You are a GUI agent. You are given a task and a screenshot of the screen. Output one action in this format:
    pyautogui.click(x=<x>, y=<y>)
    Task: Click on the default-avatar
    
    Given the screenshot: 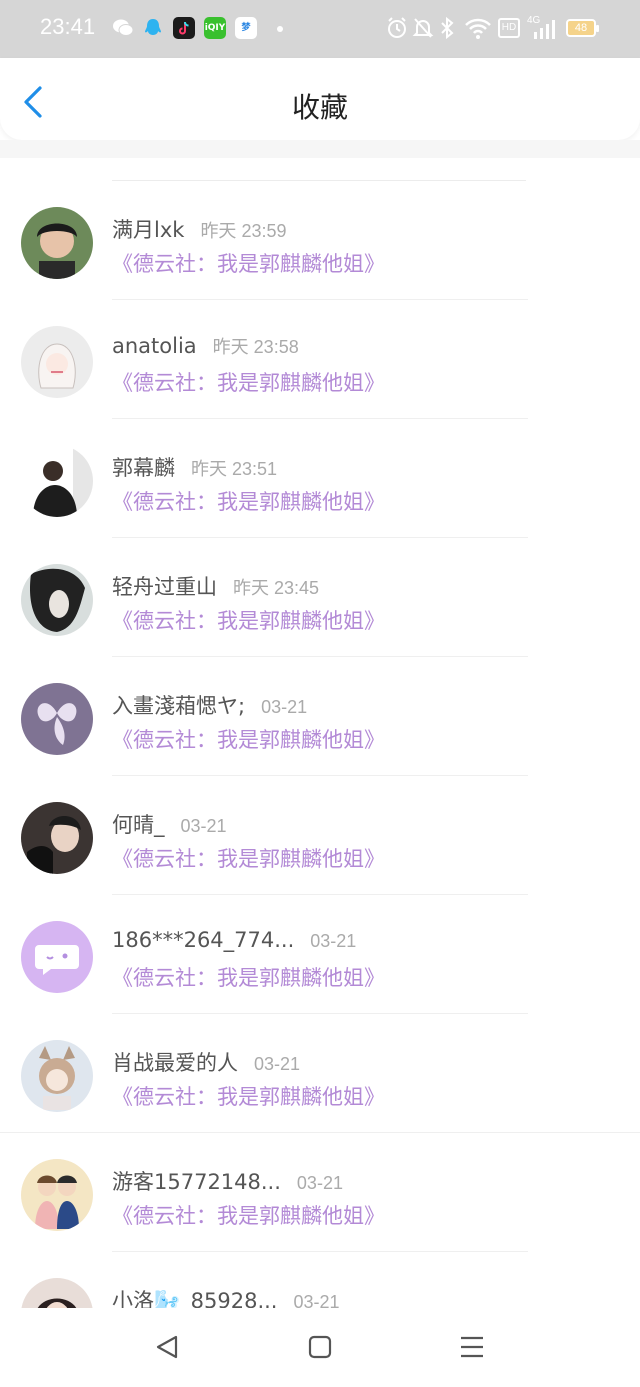 What is the action you would take?
    pyautogui.click(x=57, y=957)
    